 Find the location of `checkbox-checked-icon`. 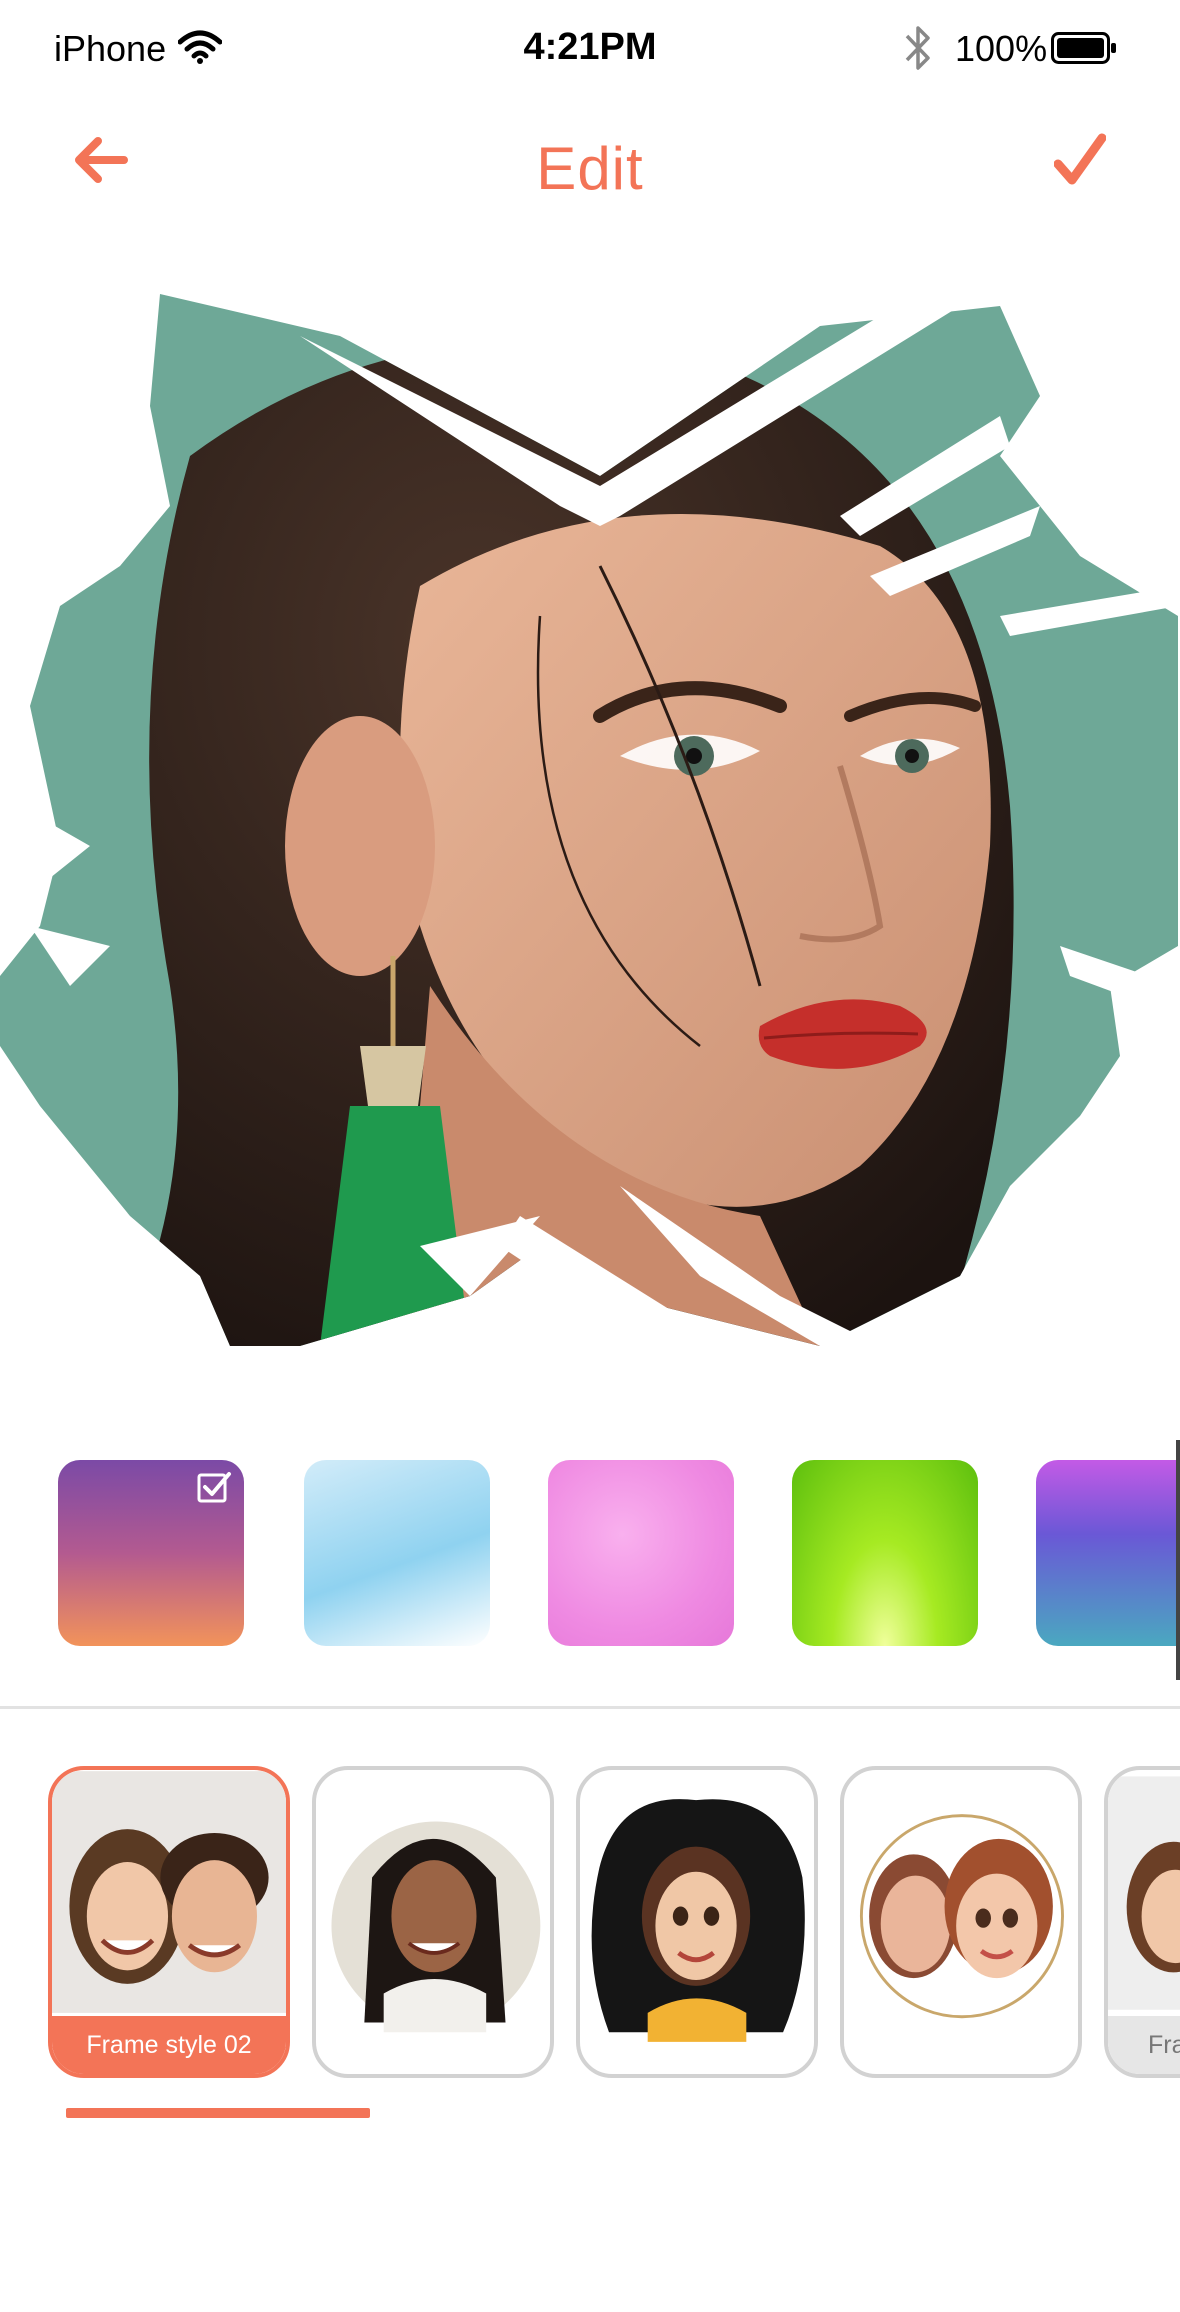

checkbox-checked-icon is located at coordinates (214, 1487).